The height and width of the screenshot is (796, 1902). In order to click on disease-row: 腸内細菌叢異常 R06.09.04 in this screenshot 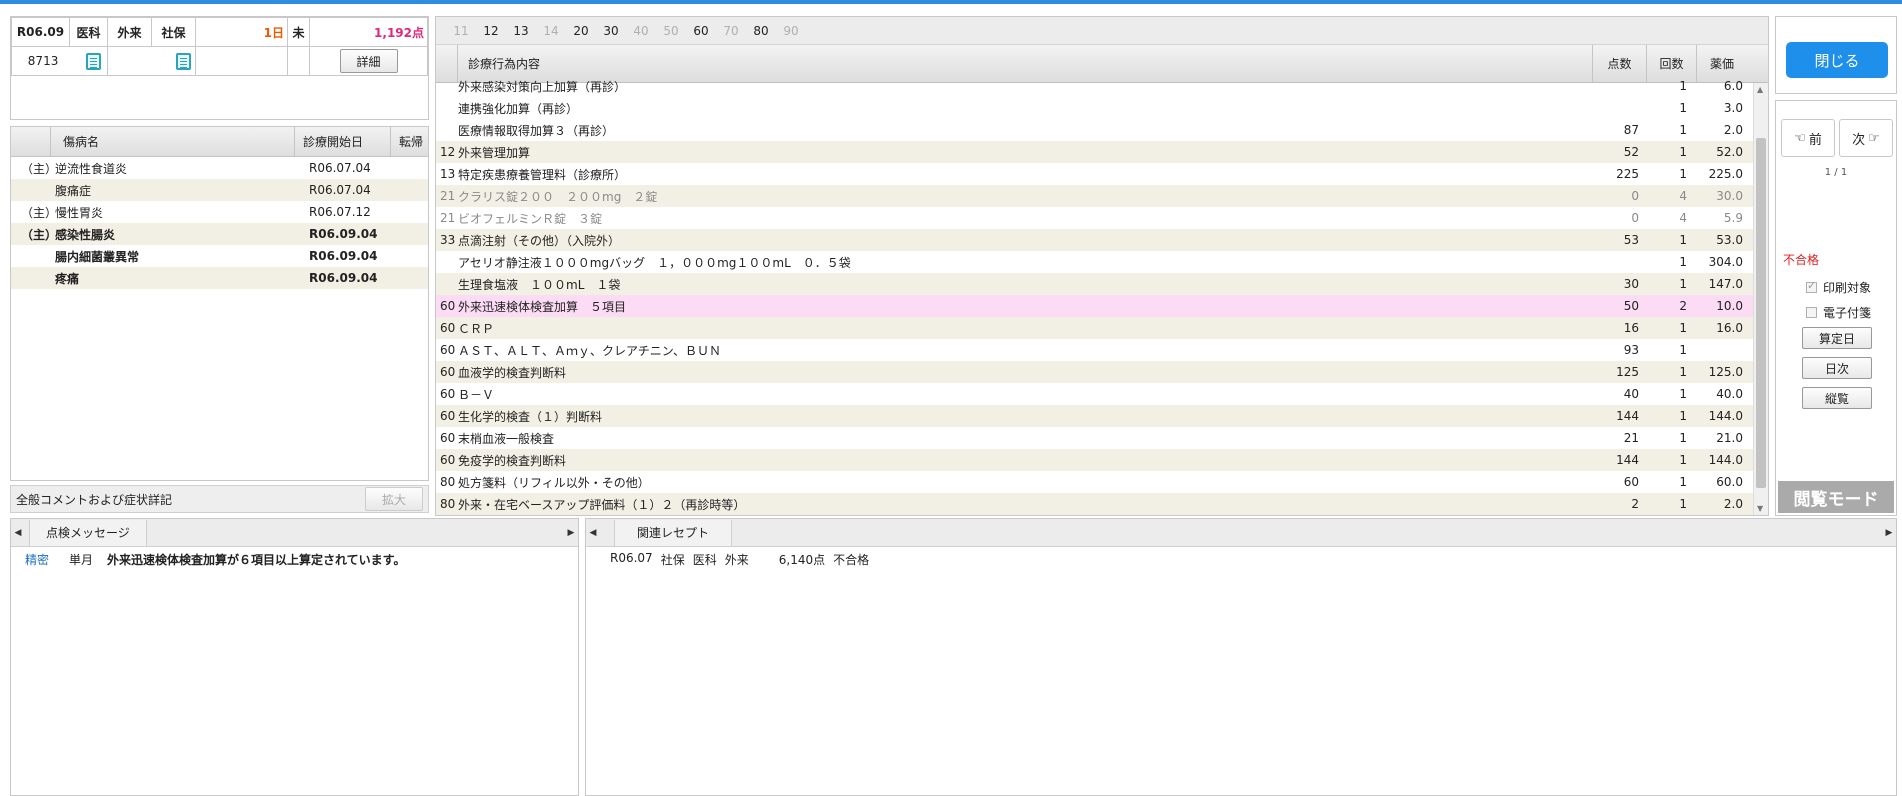, I will do `click(219, 256)`.